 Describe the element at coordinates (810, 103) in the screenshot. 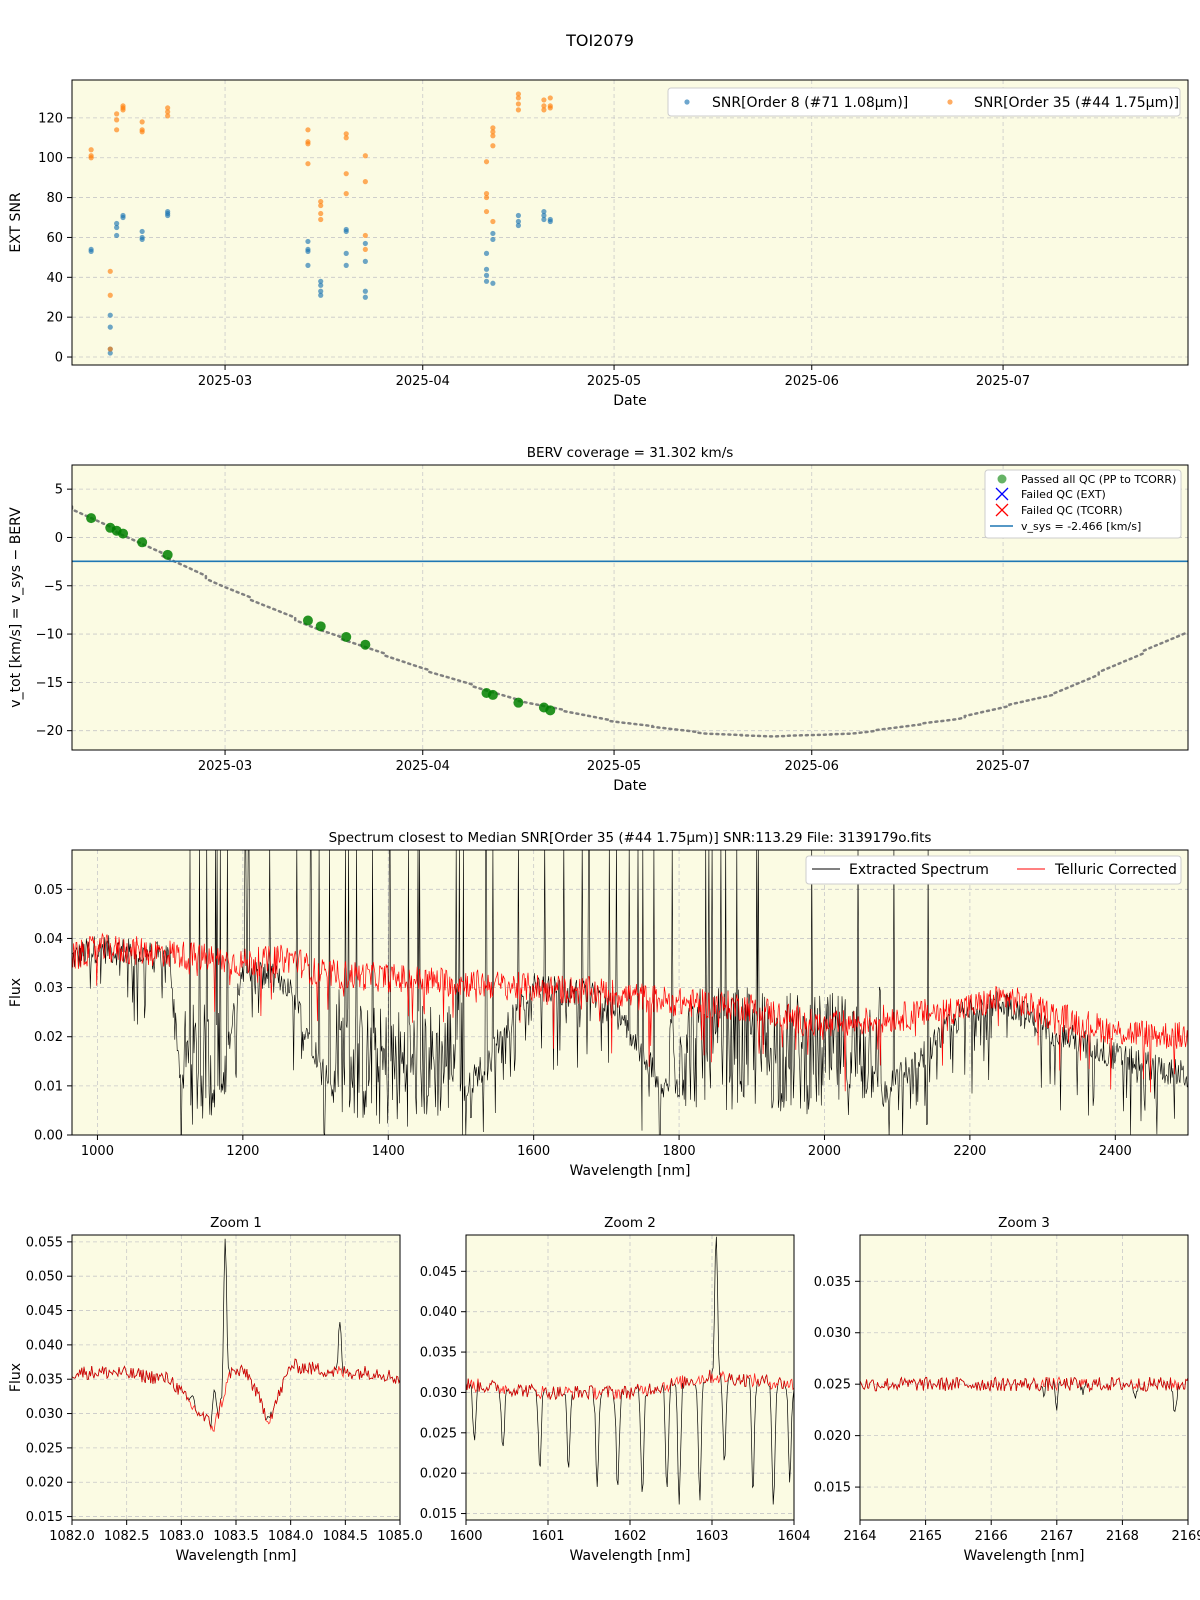

I see `legend-label-order8: SNR[Order 8 (#71 1.08μm)]` at that location.